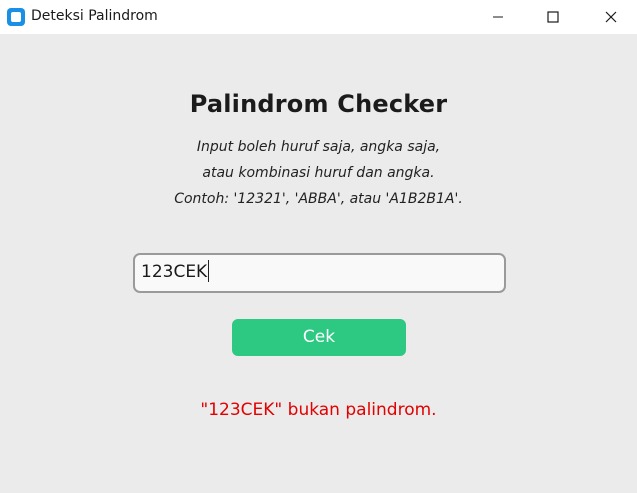  What do you see at coordinates (318, 199) in the screenshot?
I see `description-line: Contoh: '12321', 'ABBA', atau 'A1B2B1A'.` at bounding box center [318, 199].